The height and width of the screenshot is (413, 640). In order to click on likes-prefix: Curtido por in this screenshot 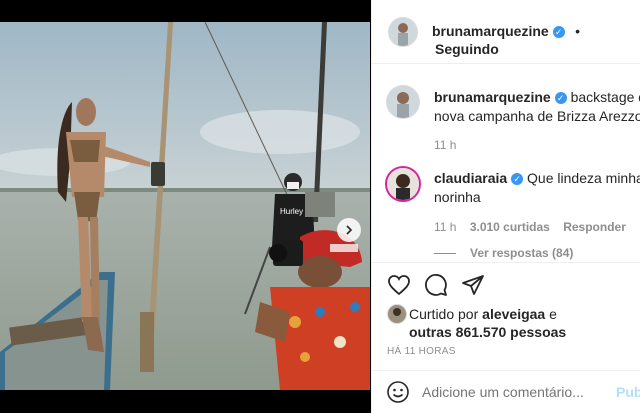, I will do `click(444, 314)`.